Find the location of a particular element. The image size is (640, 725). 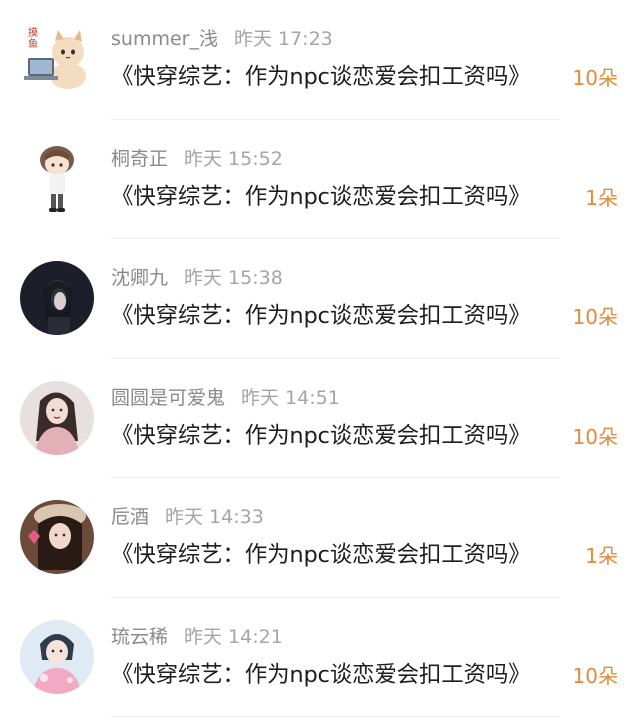

cartoon-cat-avatar: 摸 鱼 is located at coordinates (57, 59).